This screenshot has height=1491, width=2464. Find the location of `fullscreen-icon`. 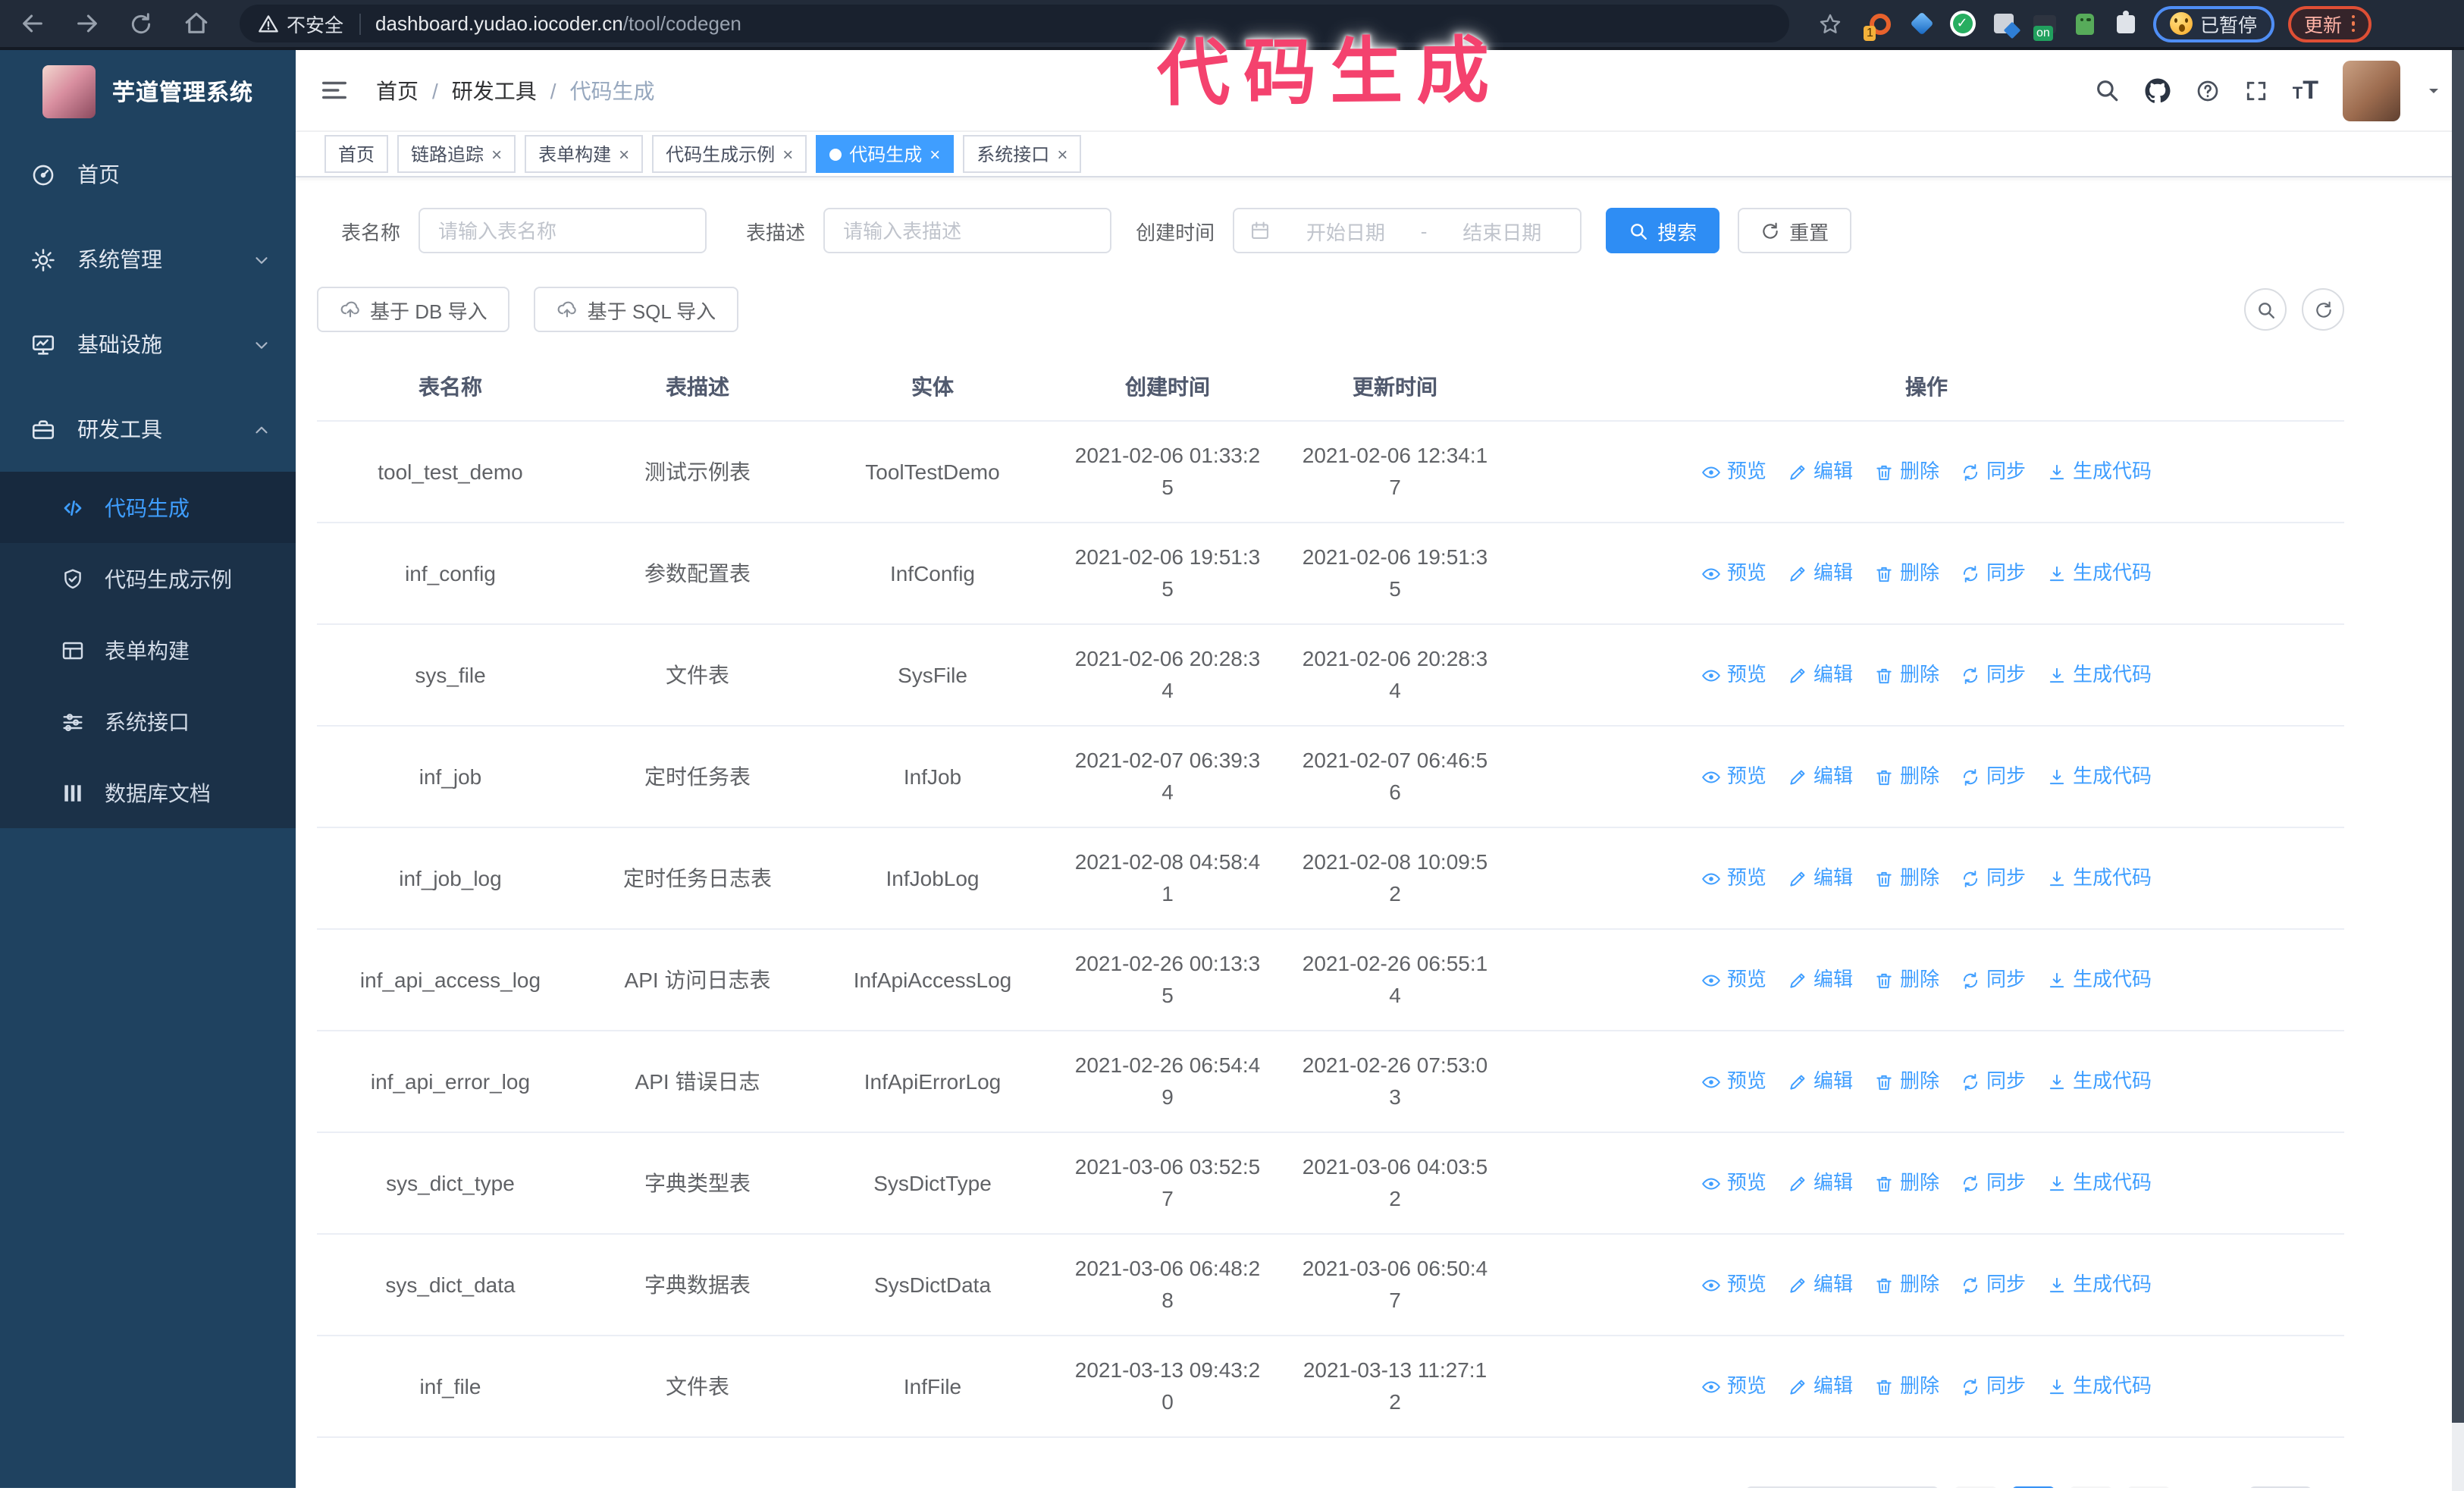

fullscreen-icon is located at coordinates (2256, 90).